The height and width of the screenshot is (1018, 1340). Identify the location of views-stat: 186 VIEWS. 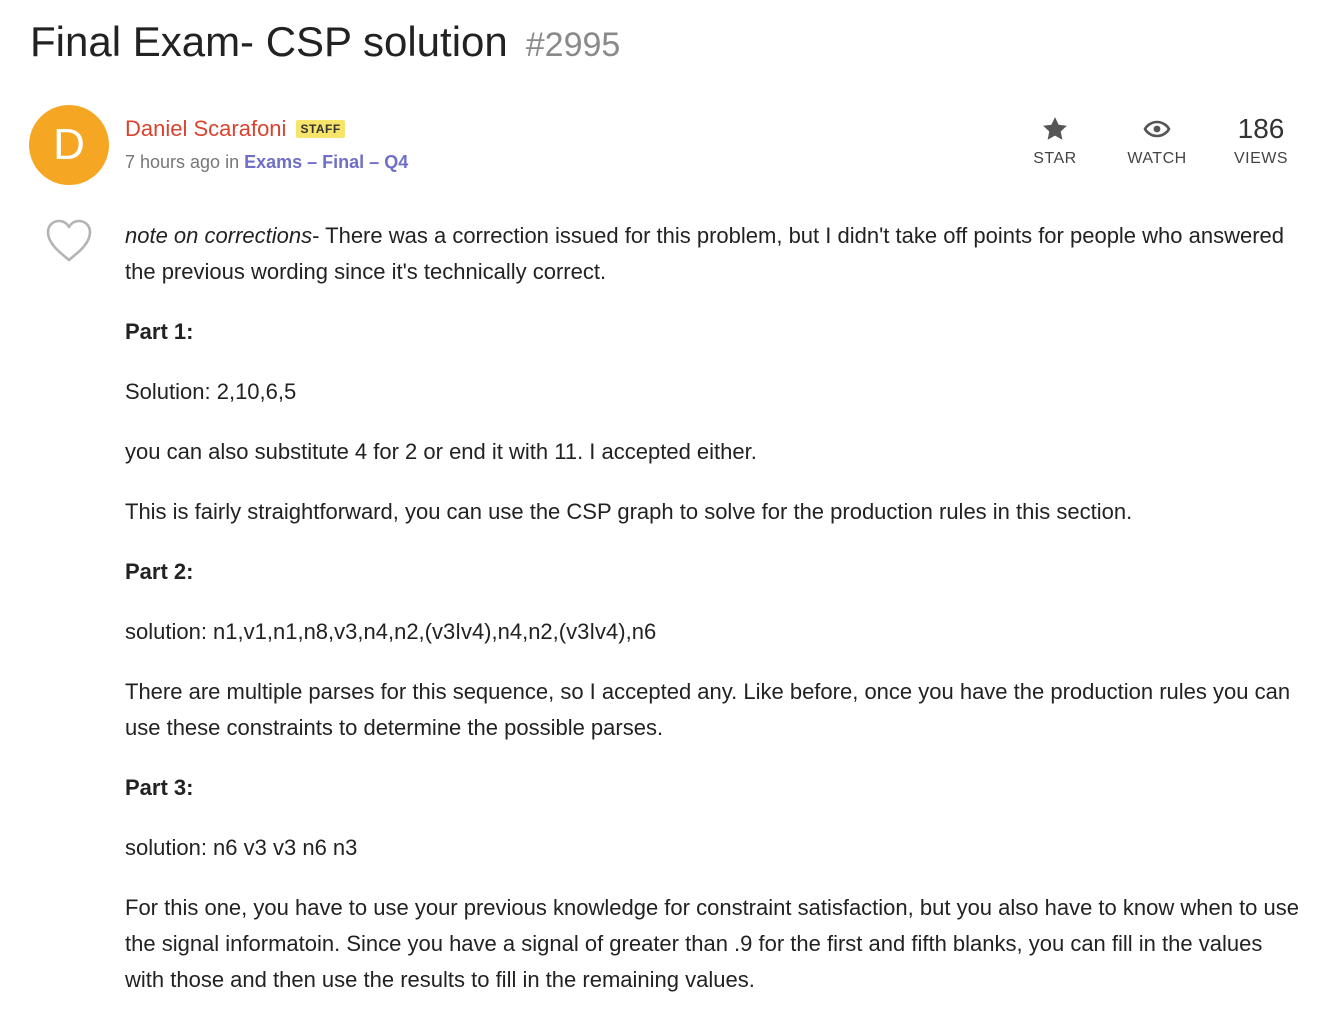
(1261, 139).